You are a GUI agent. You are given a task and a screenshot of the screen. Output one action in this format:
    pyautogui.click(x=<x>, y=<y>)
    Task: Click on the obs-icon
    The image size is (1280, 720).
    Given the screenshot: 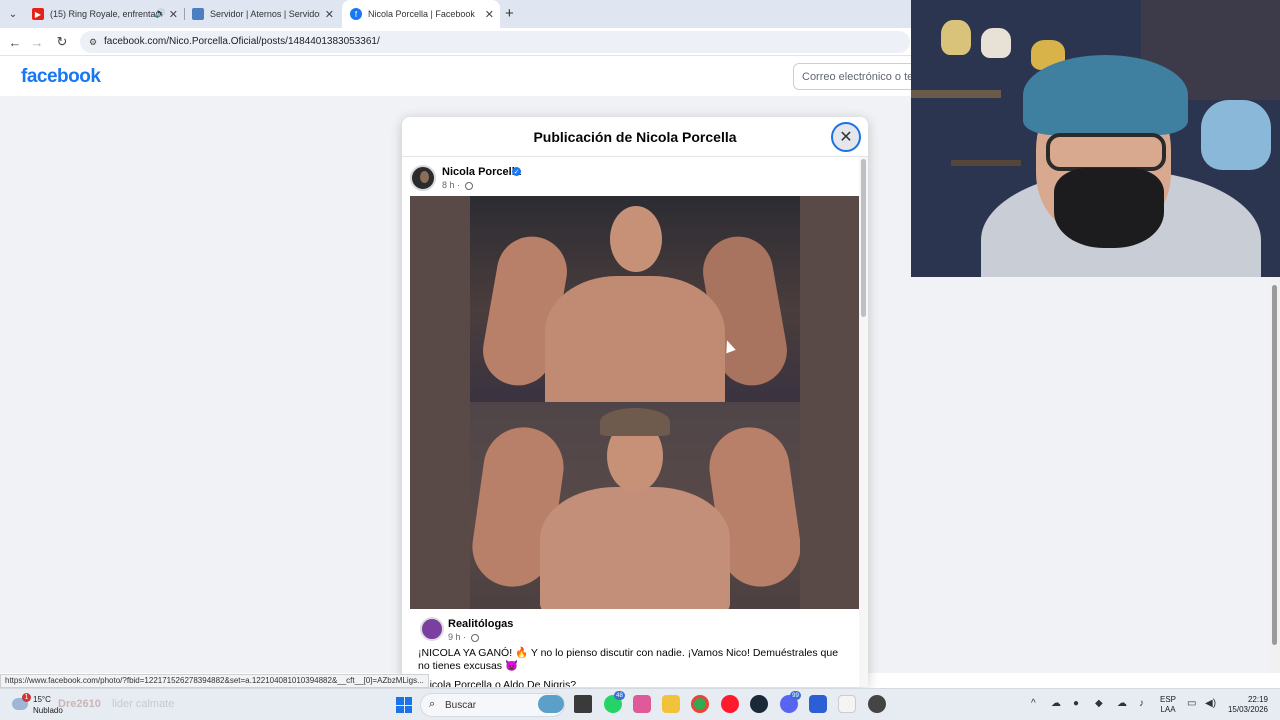 What is the action you would take?
    pyautogui.click(x=877, y=704)
    